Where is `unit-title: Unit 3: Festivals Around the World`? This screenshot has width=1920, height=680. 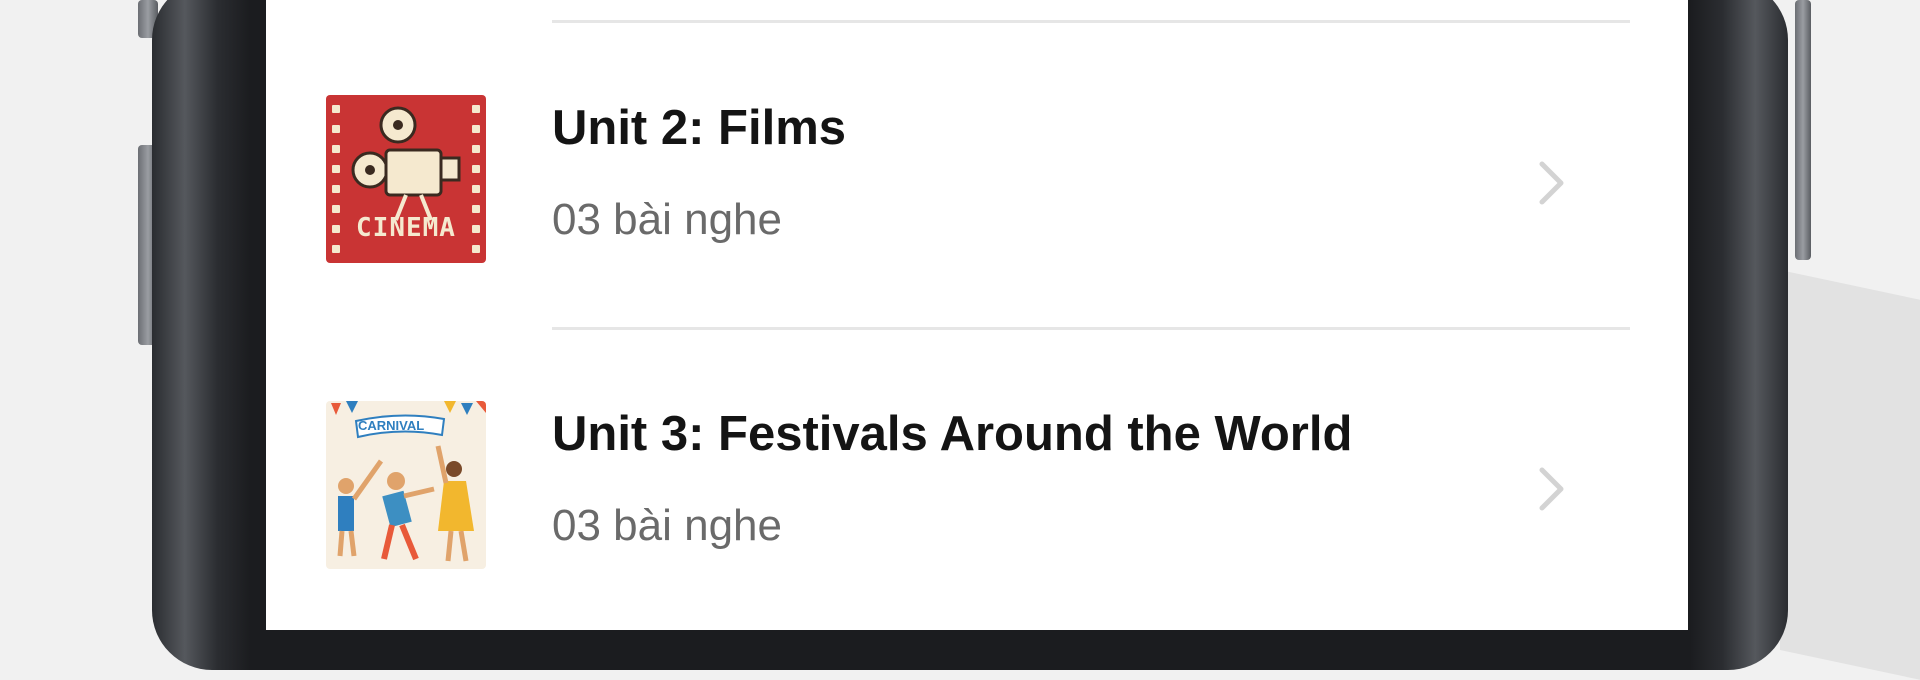
unit-title: Unit 3: Festivals Around the World is located at coordinates (952, 434).